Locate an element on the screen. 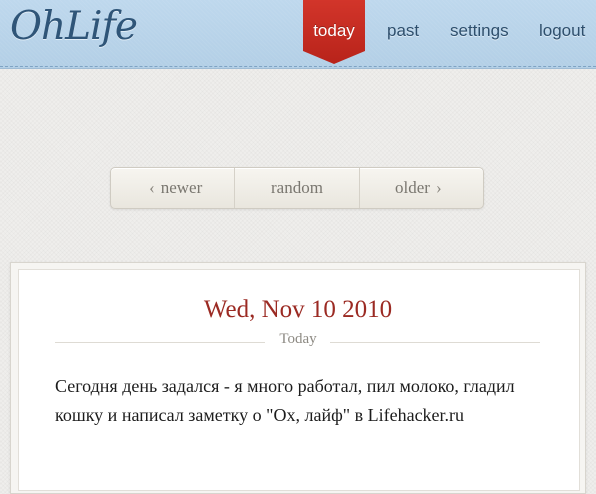 This screenshot has width=596, height=494. entry-day-label: Today is located at coordinates (298, 339).